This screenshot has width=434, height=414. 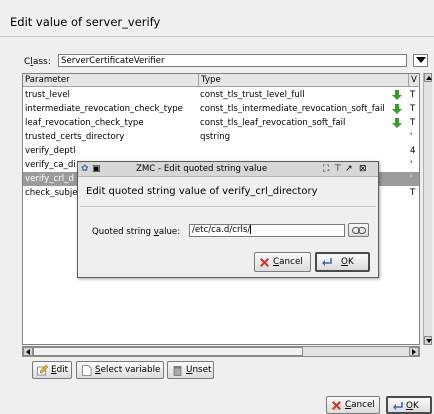 What do you see at coordinates (363, 169) in the screenshot?
I see `close-icon: ⊠` at bounding box center [363, 169].